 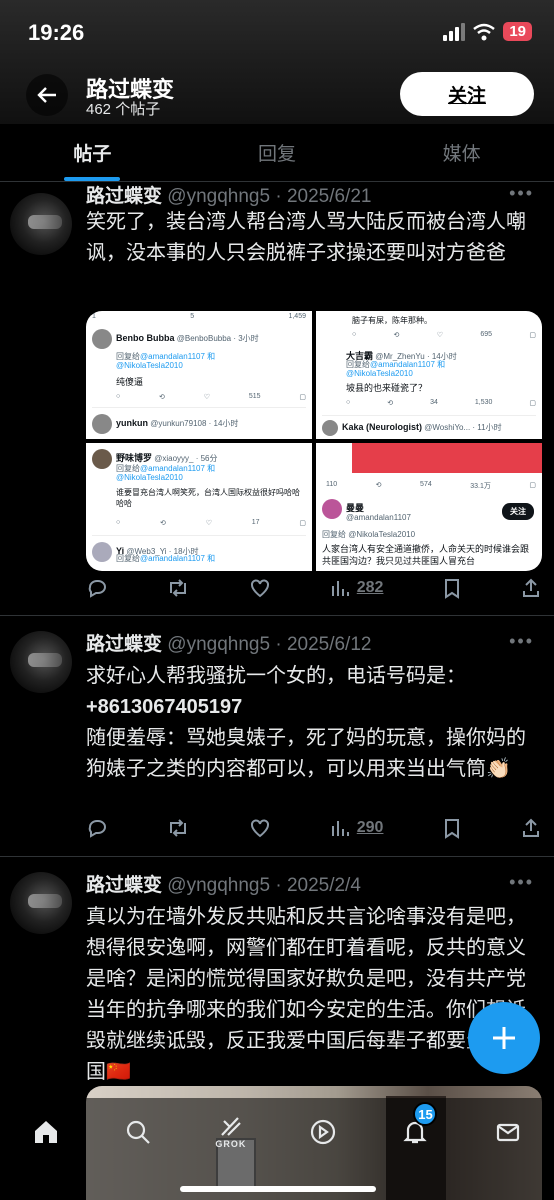 I want to click on arrow-left-icon, so click(x=46, y=95).